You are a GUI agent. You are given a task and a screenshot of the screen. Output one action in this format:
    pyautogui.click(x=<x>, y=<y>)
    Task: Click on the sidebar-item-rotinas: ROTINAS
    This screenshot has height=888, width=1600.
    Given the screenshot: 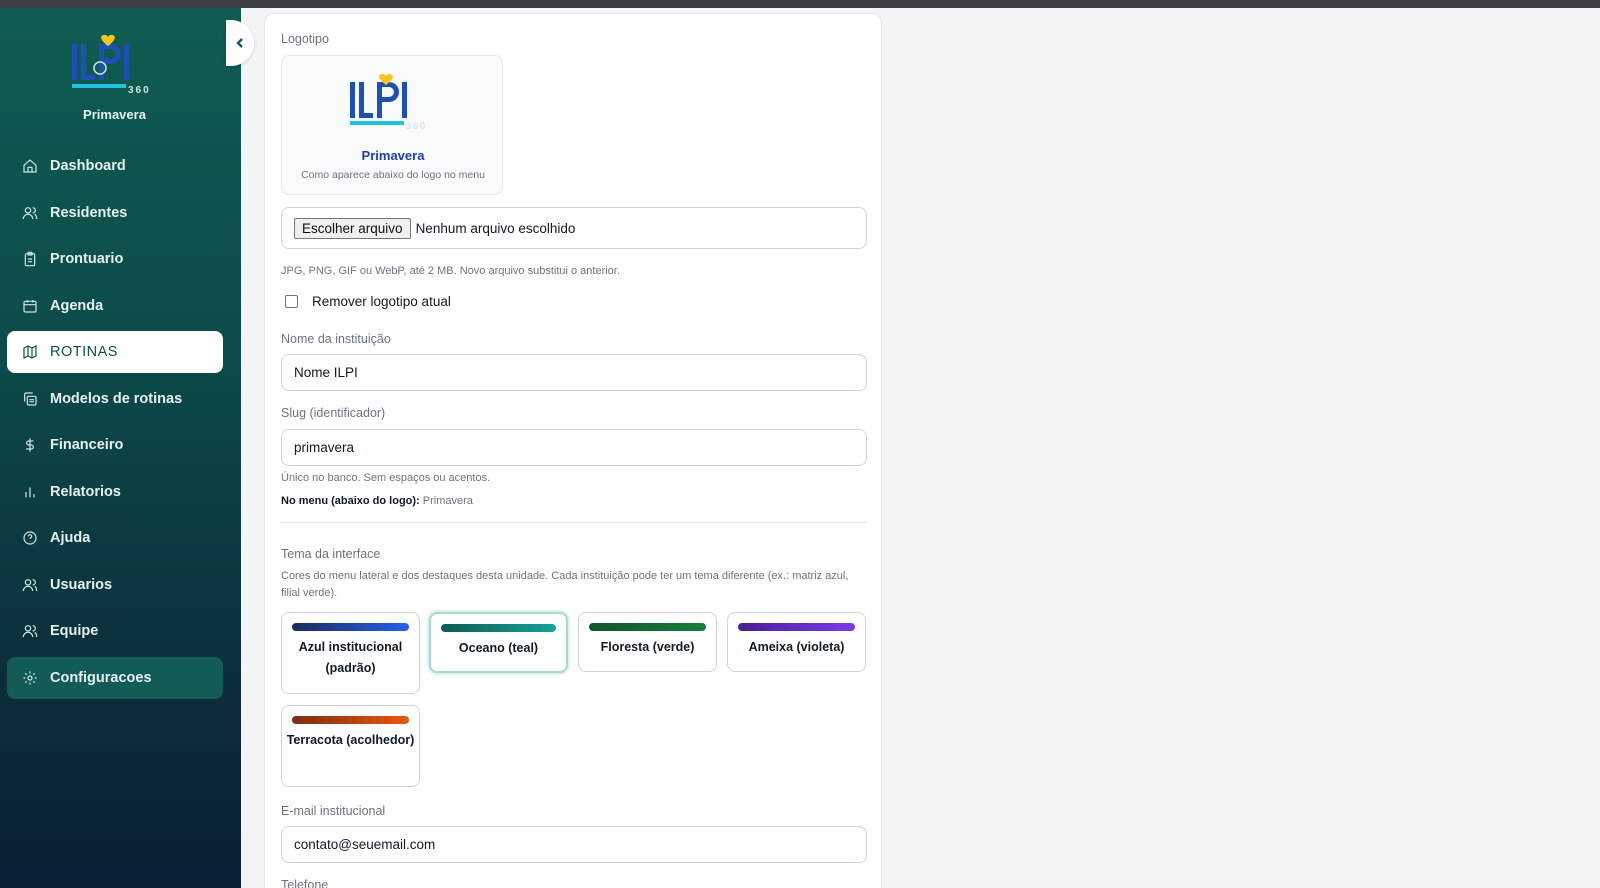 What is the action you would take?
    pyautogui.click(x=115, y=352)
    